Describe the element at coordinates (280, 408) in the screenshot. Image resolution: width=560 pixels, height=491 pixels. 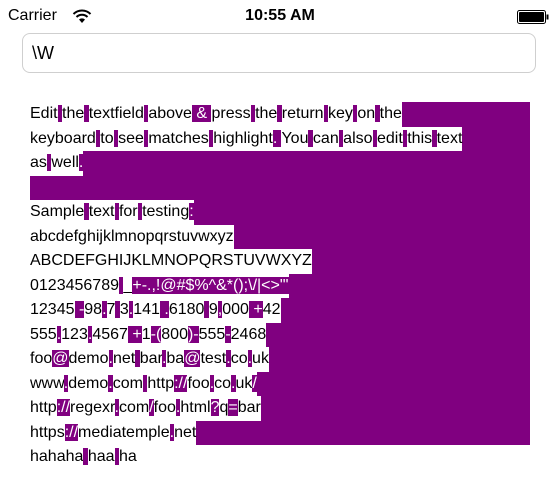
I see `text-line: http://regexr.com/foo.html?q=bar` at that location.